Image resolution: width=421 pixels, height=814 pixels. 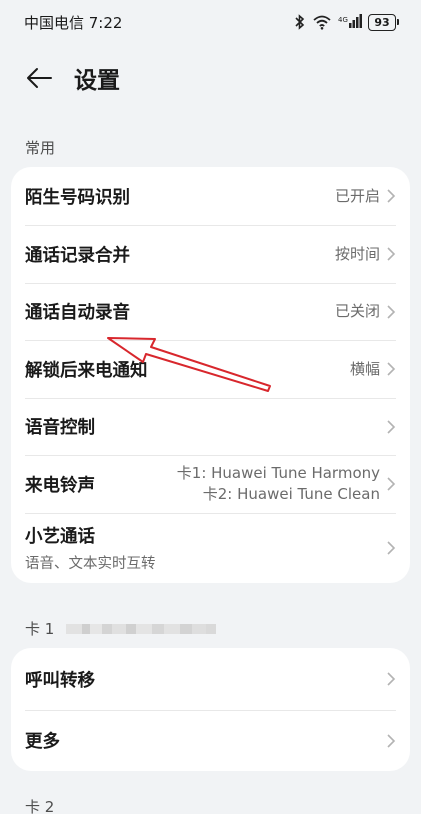 What do you see at coordinates (97, 81) in the screenshot?
I see `page-title: 设置` at bounding box center [97, 81].